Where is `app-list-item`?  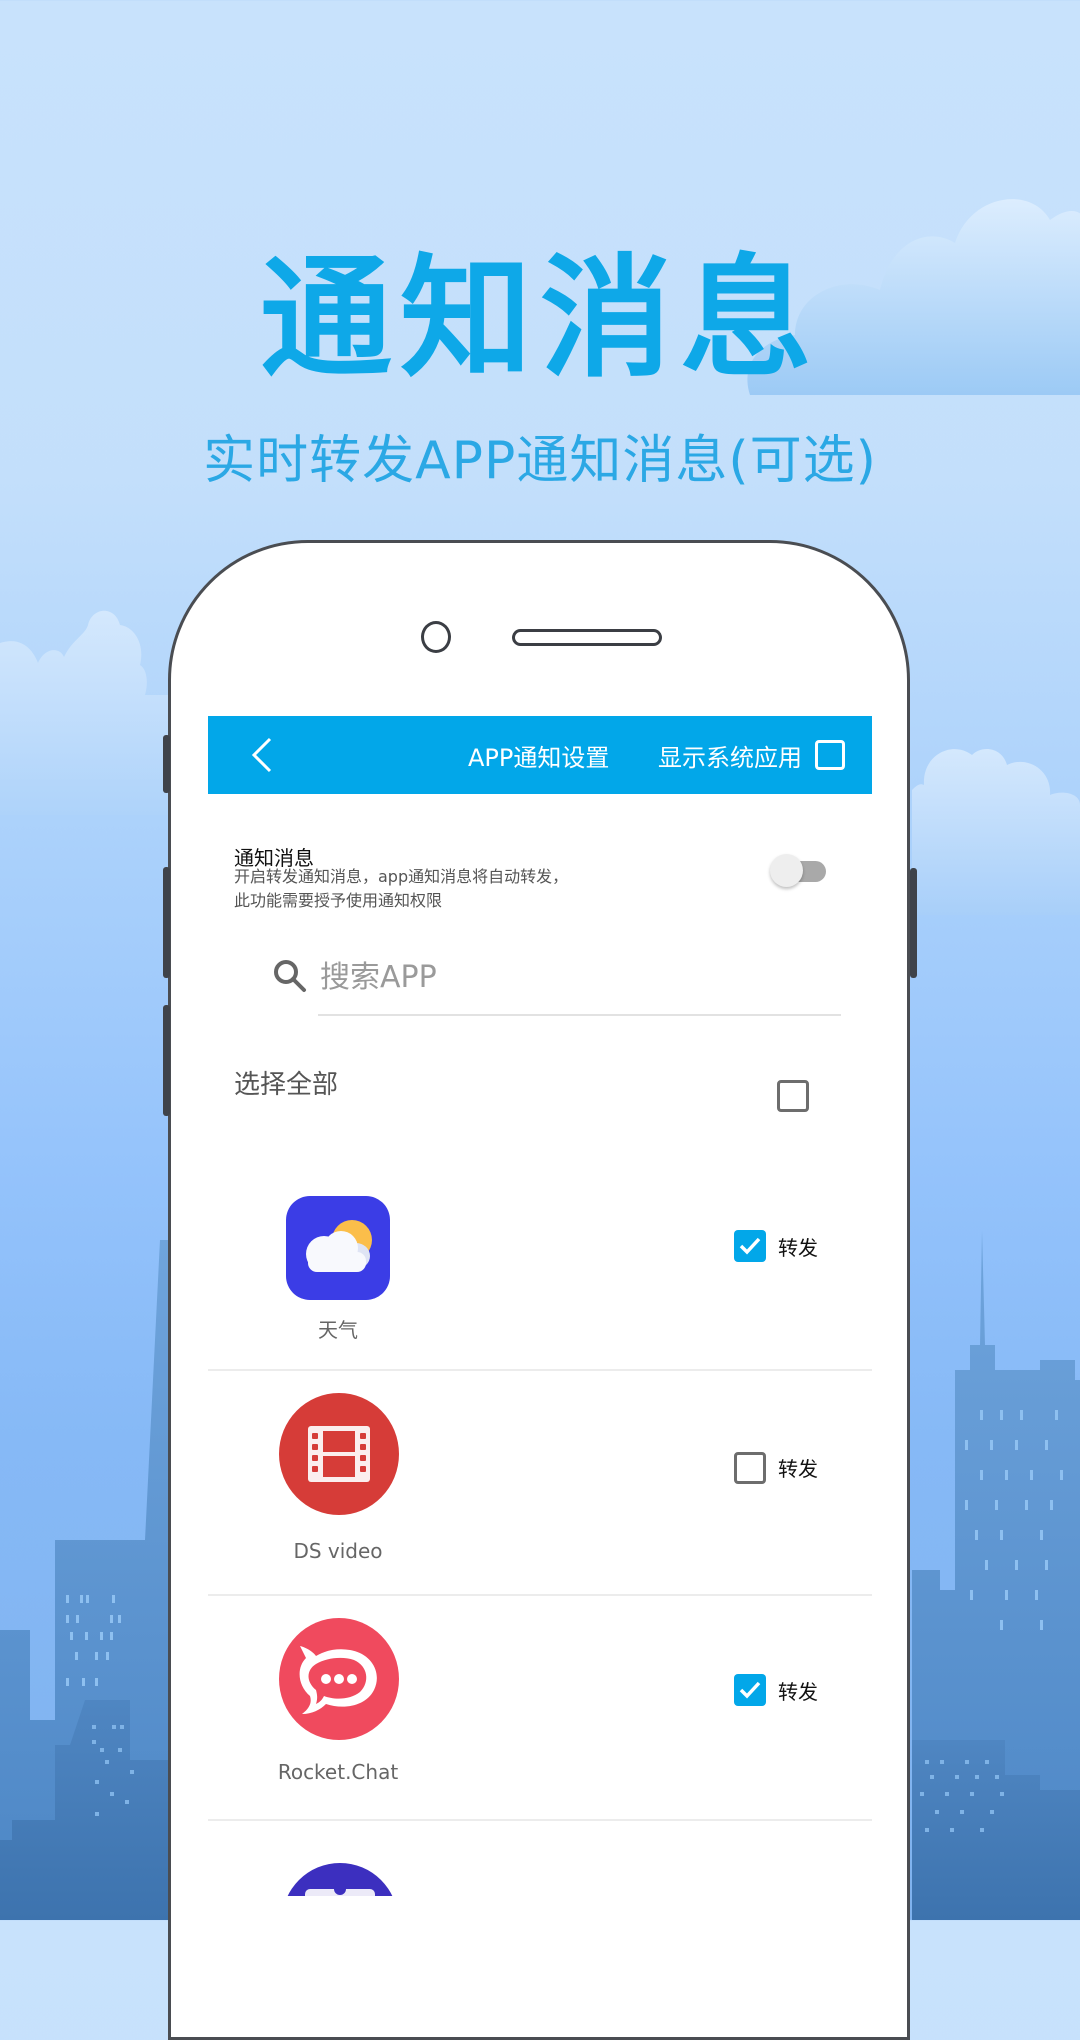 app-list-item is located at coordinates (540, 1858).